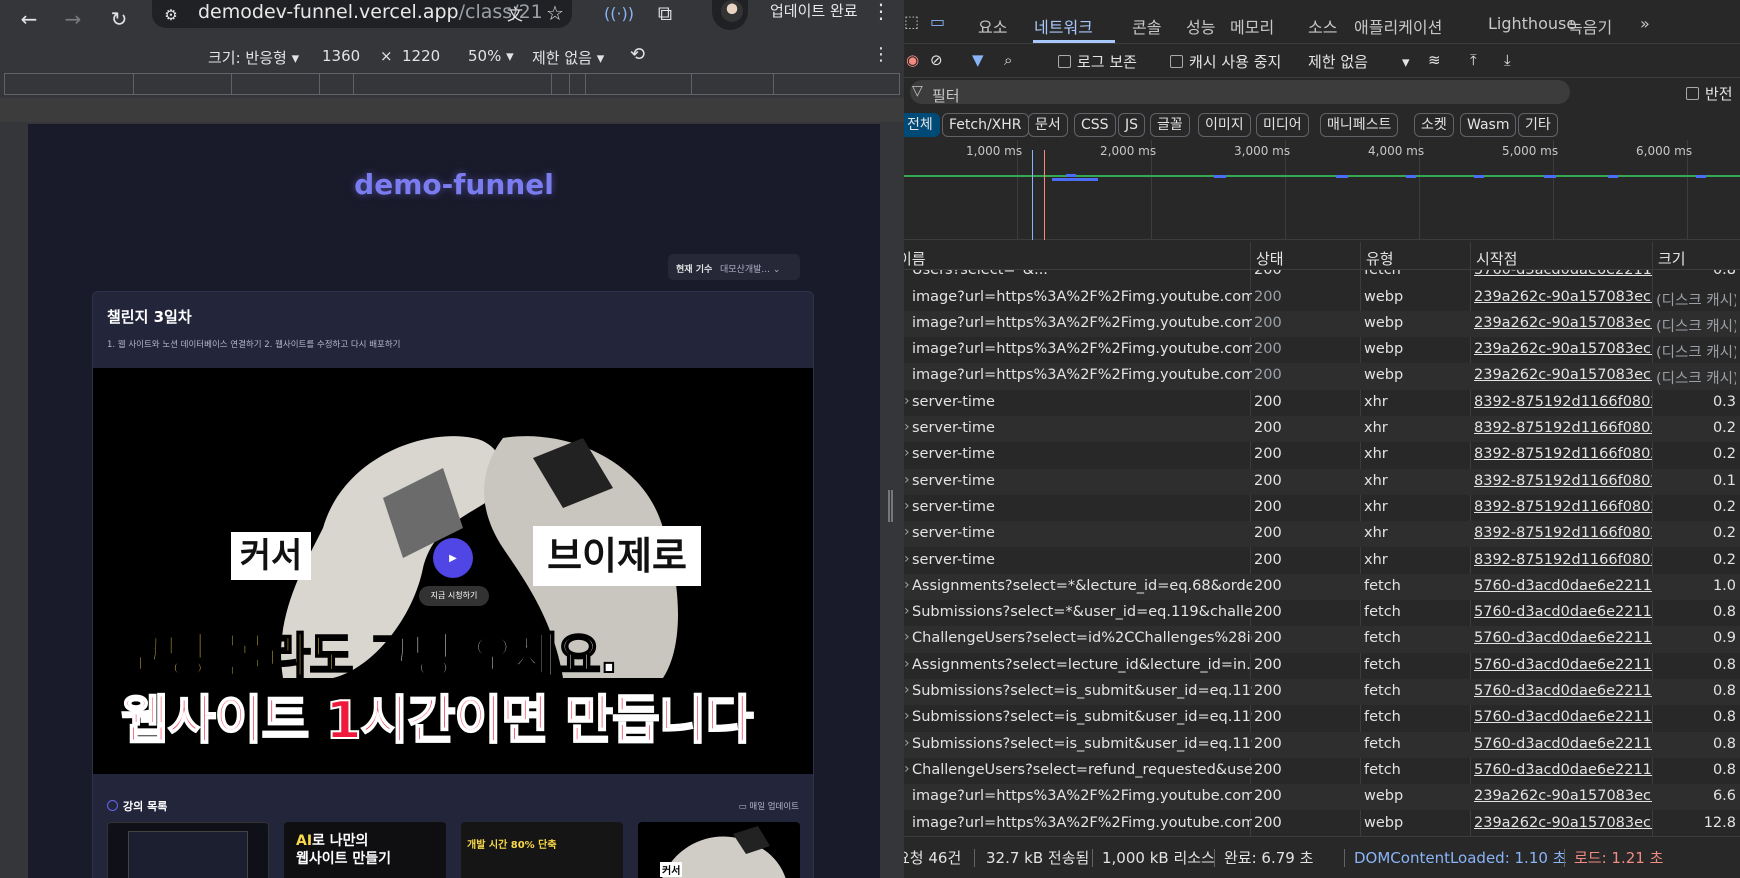  Describe the element at coordinates (253, 57) in the screenshot. I see `dimensions-select: 크기: 반응형 ▾` at that location.